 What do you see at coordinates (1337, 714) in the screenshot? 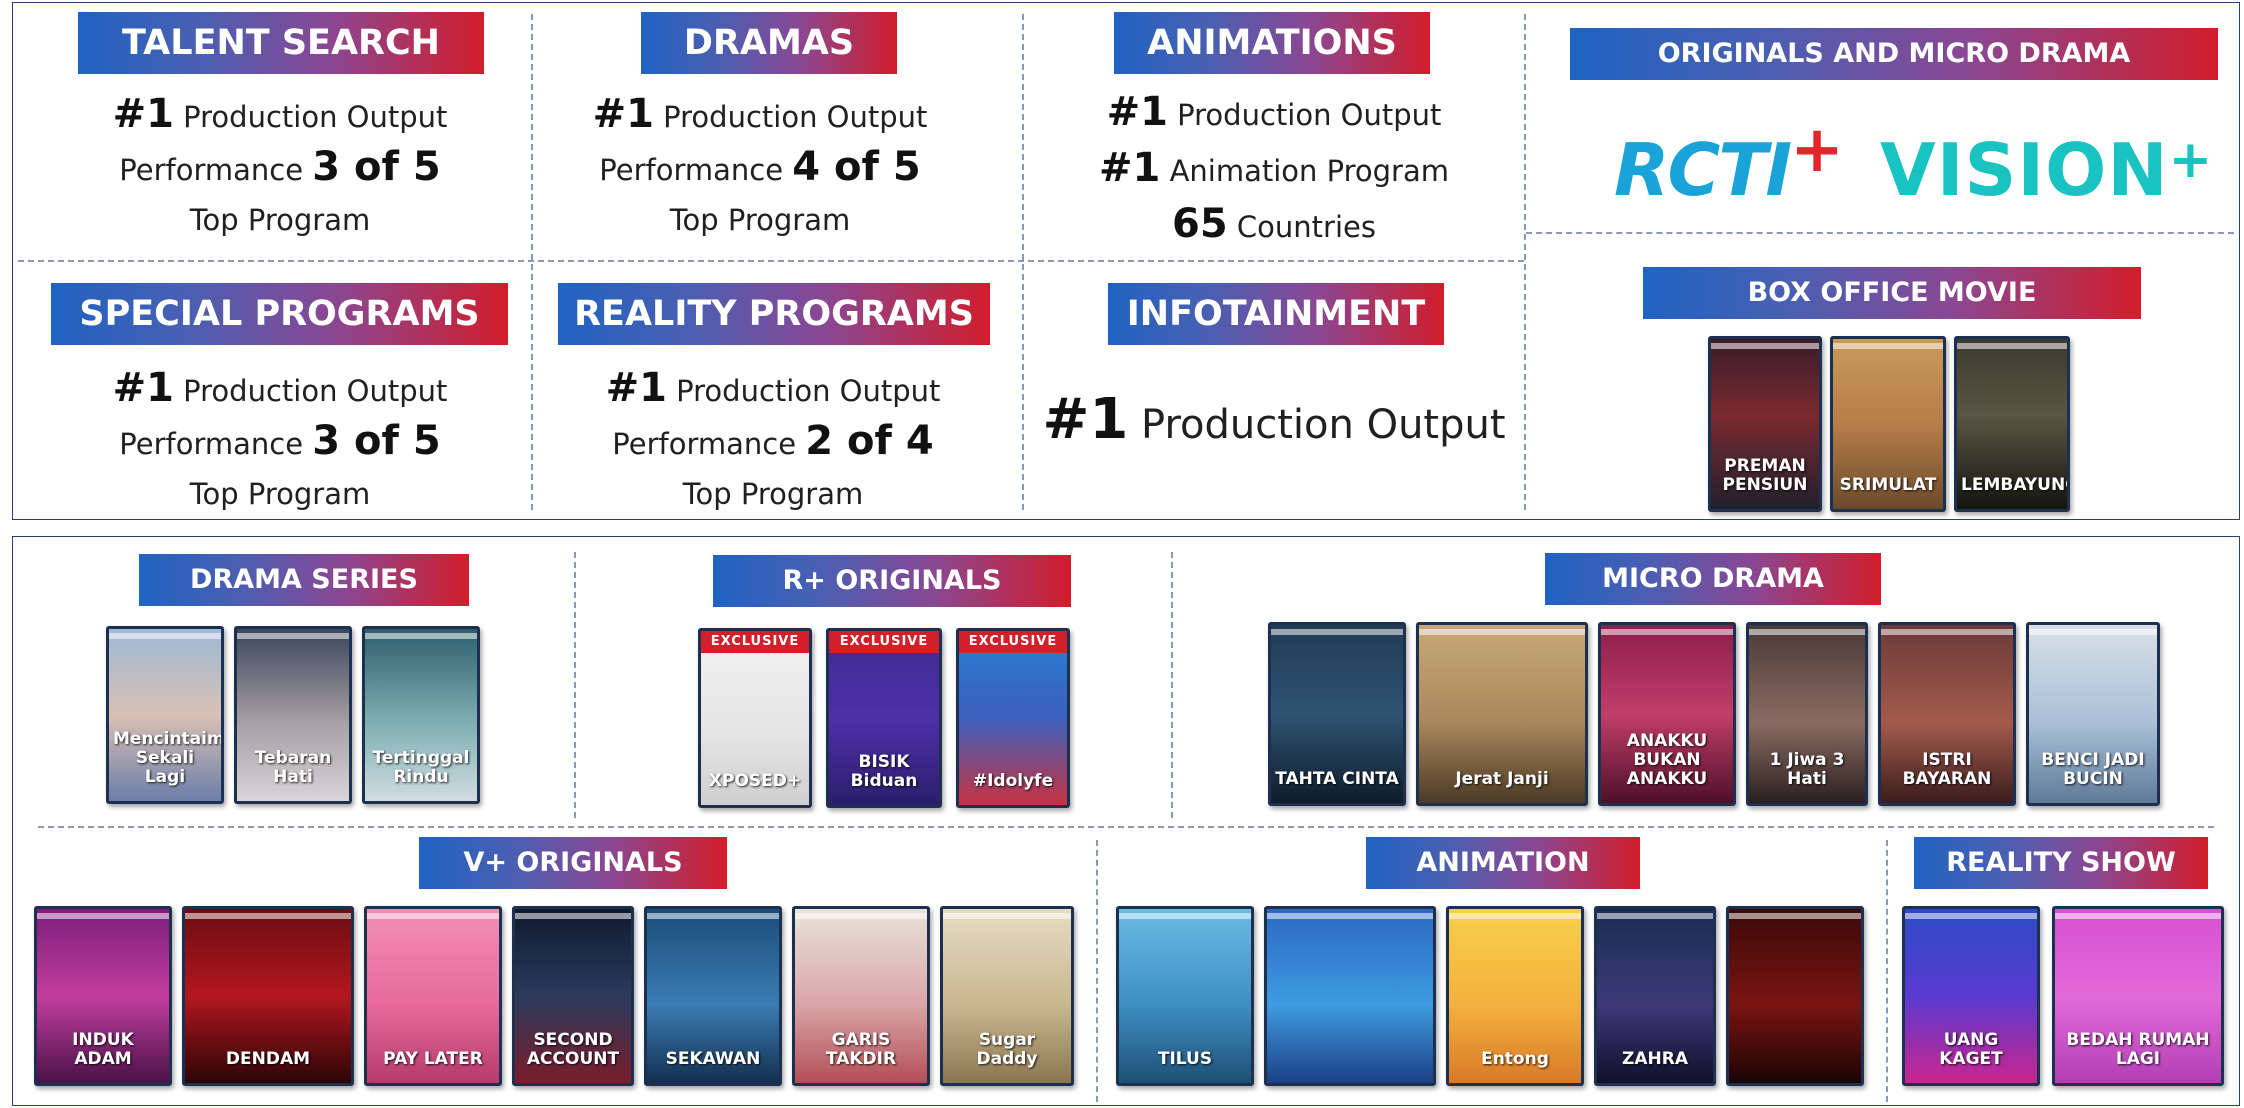
I see `poster-thumbnail: TAHTA CINTA` at bounding box center [1337, 714].